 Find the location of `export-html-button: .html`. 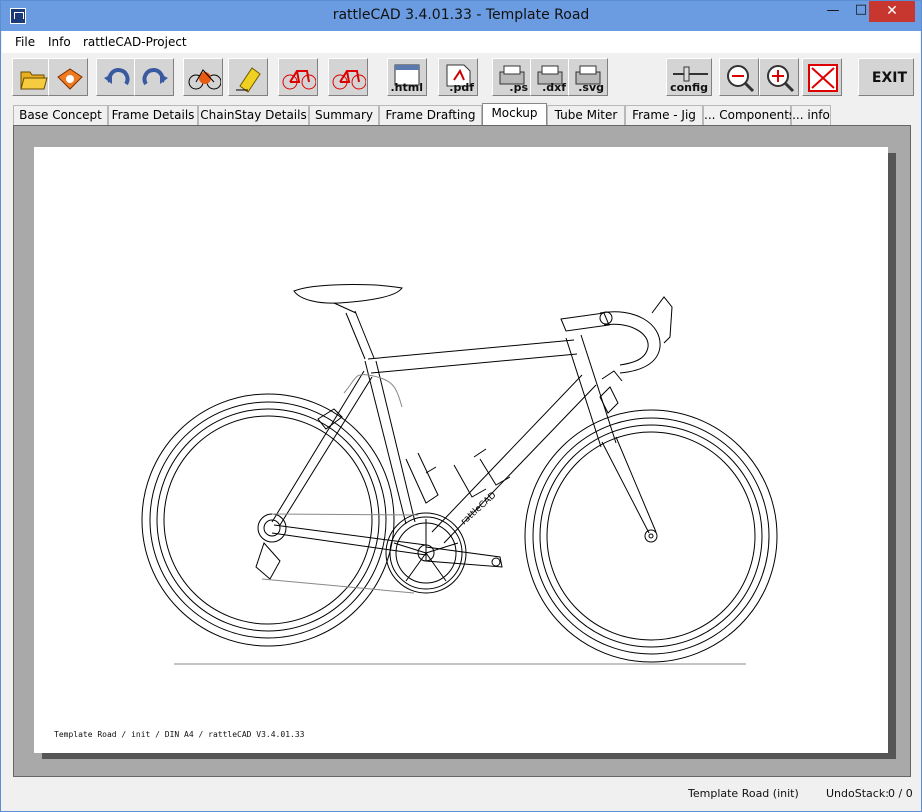

export-html-button: .html is located at coordinates (407, 77).